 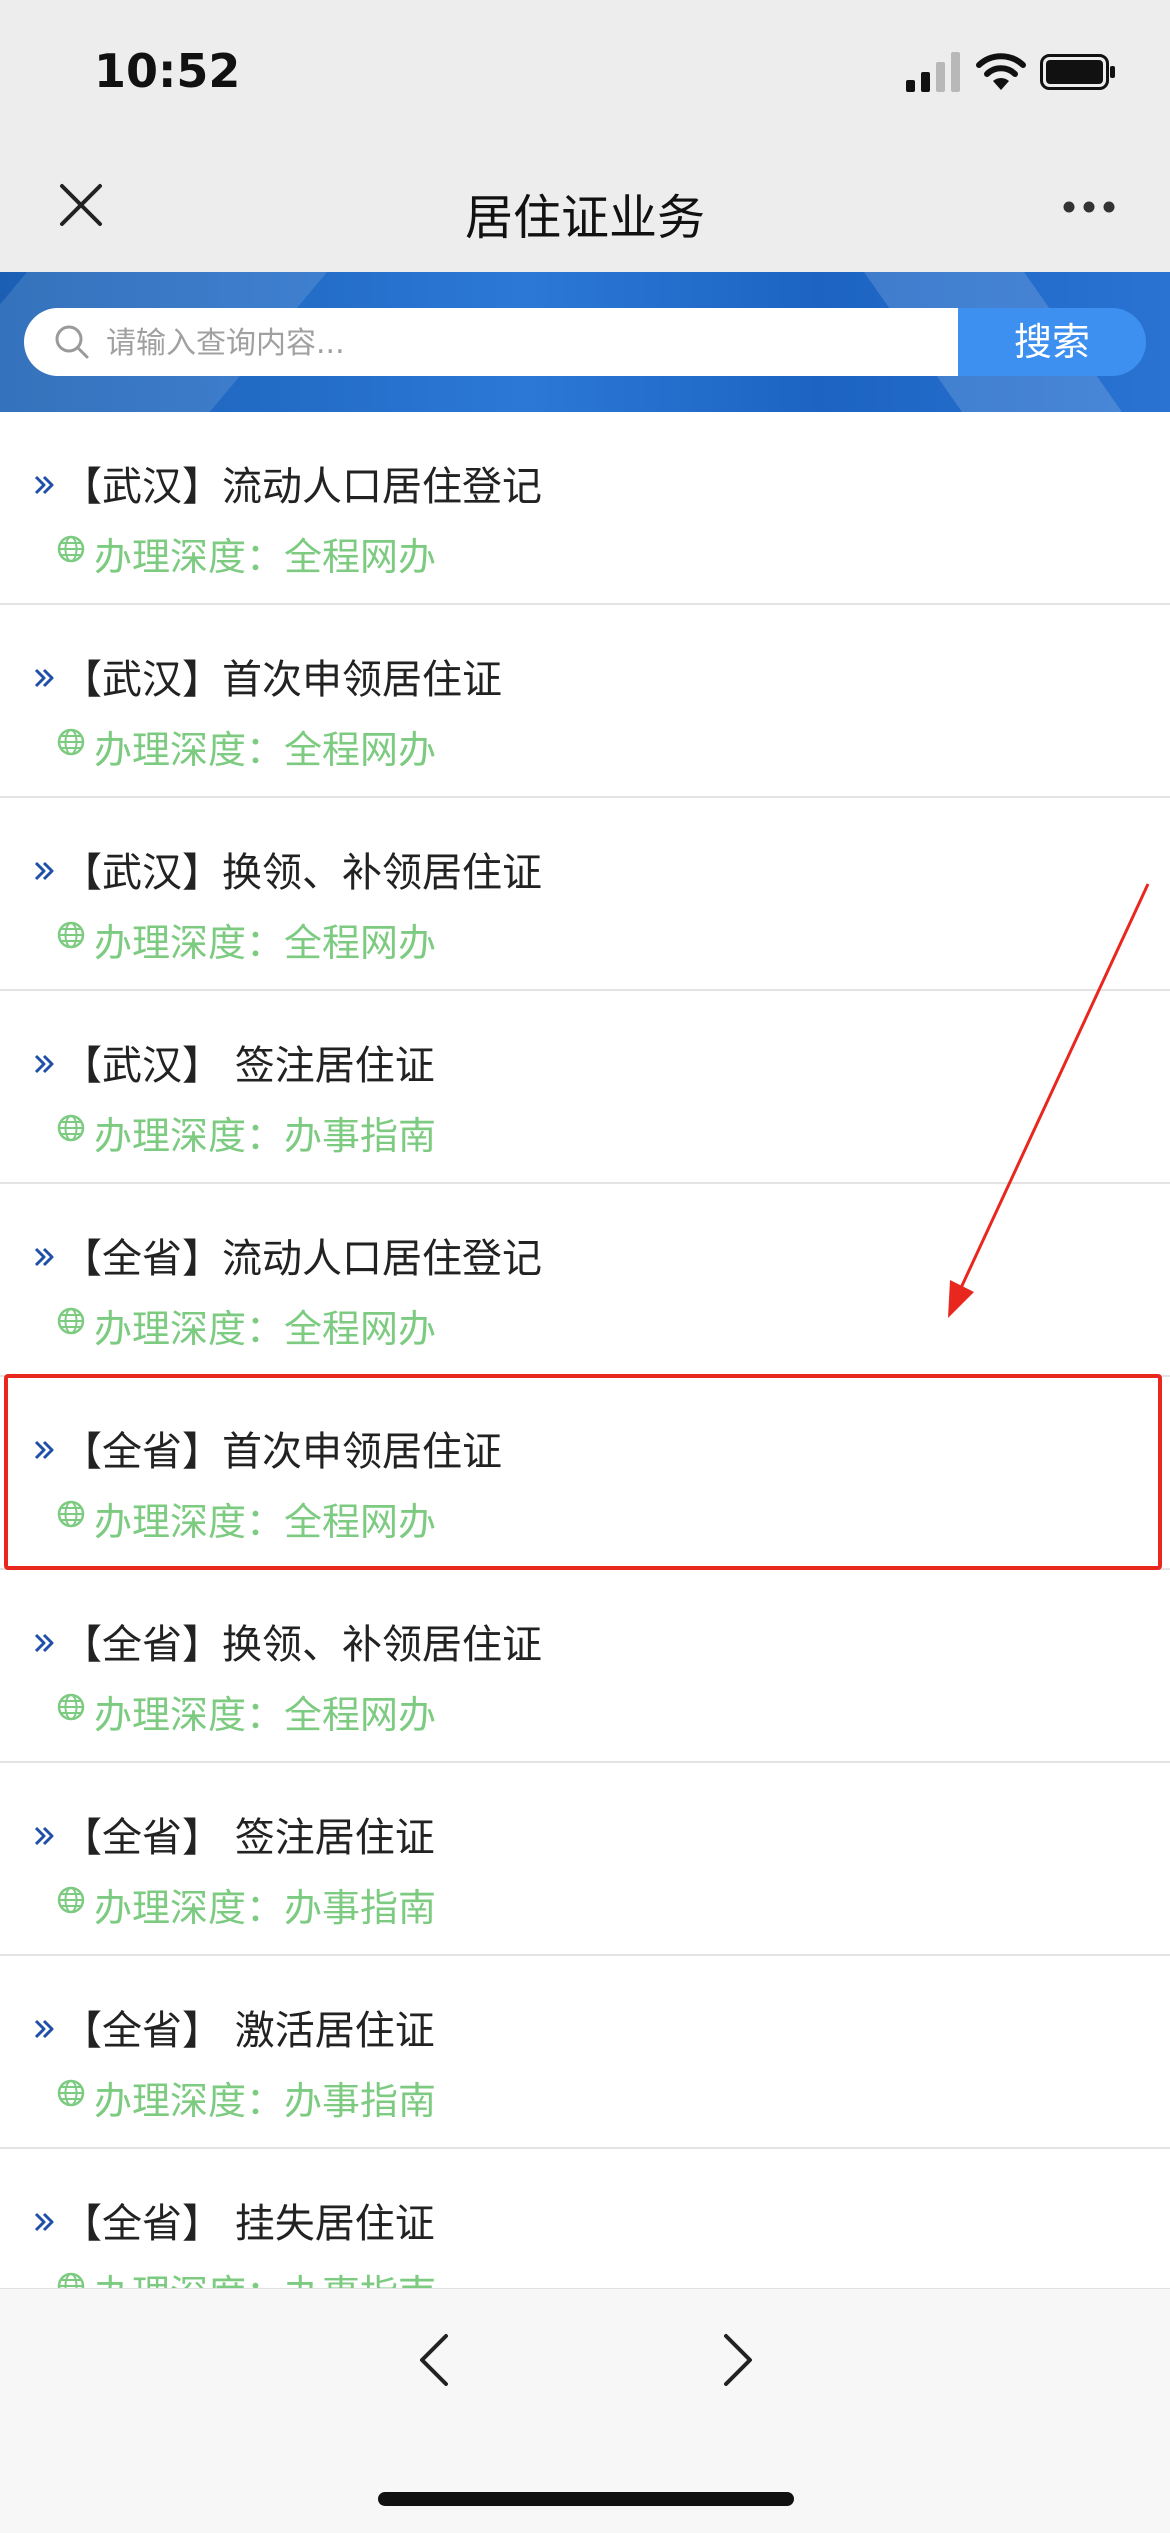 I want to click on item-title: 【武汉】首次申领居住证, so click(x=282, y=680).